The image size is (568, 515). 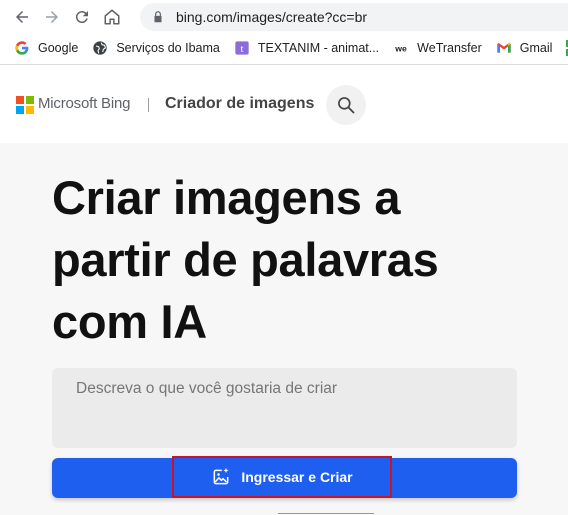 I want to click on arrow-left-icon, so click(x=22, y=17).